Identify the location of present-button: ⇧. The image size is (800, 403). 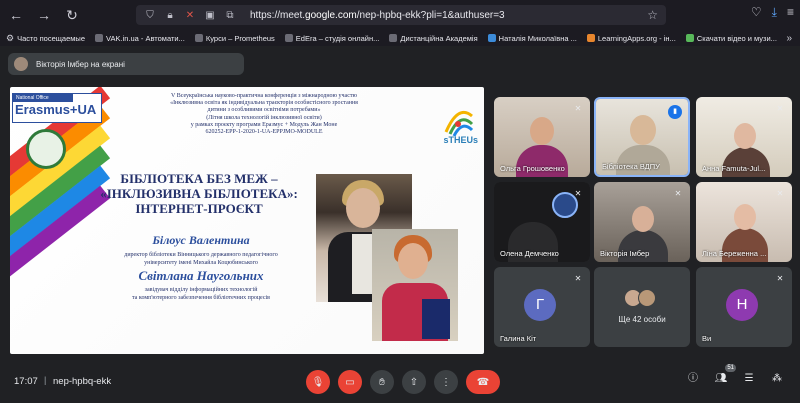
(414, 382).